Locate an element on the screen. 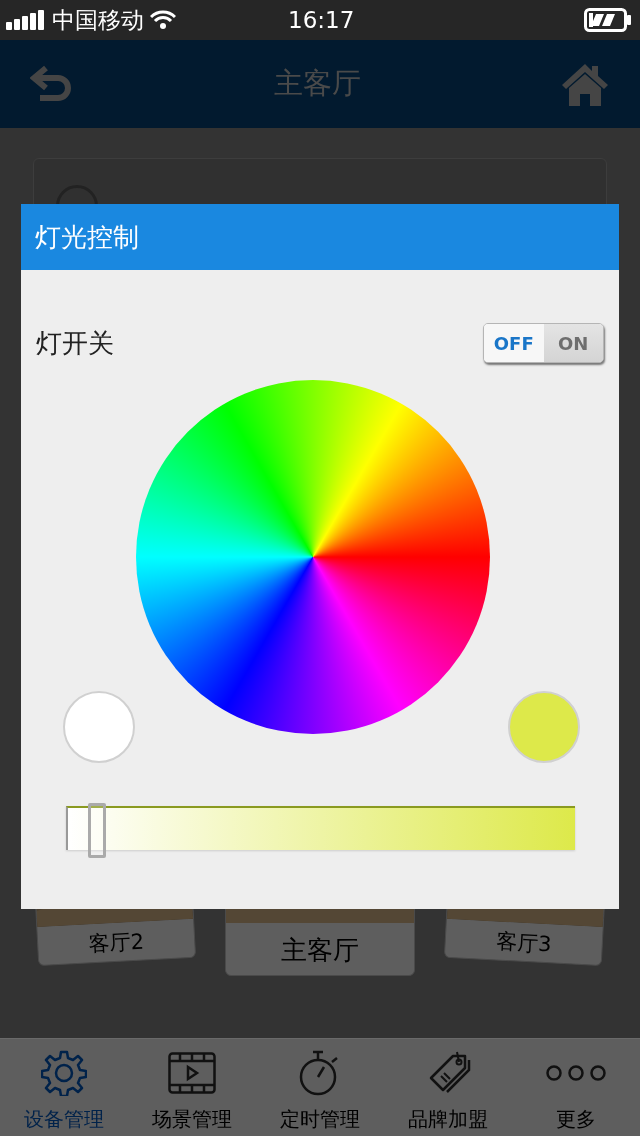 The width and height of the screenshot is (640, 1136). off-label: OFF is located at coordinates (514, 343).